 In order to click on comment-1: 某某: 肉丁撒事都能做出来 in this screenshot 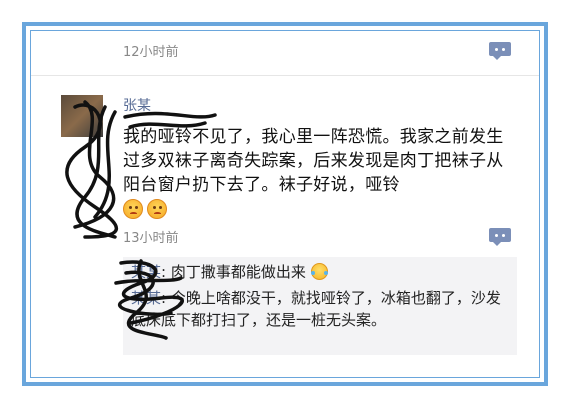, I will do `click(321, 272)`.